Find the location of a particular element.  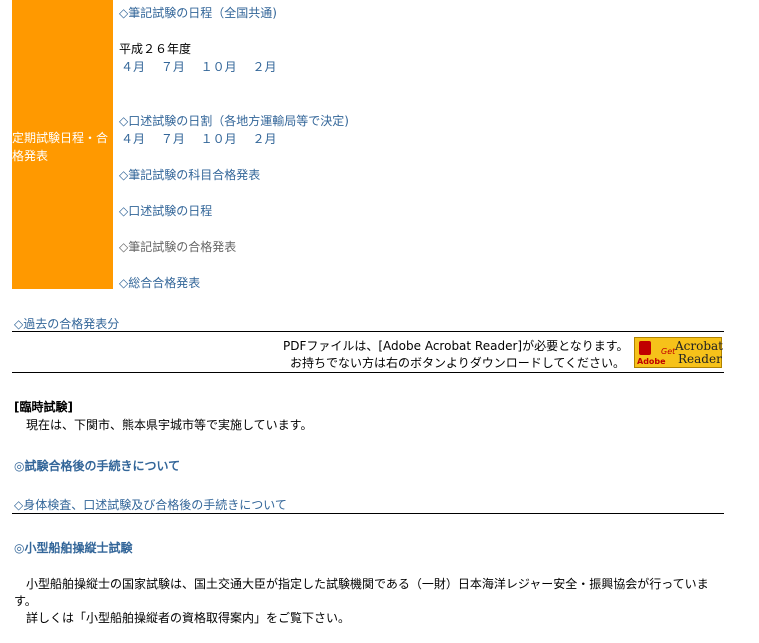

past-results-link: ◇過去の合格発表分 is located at coordinates (66, 323).